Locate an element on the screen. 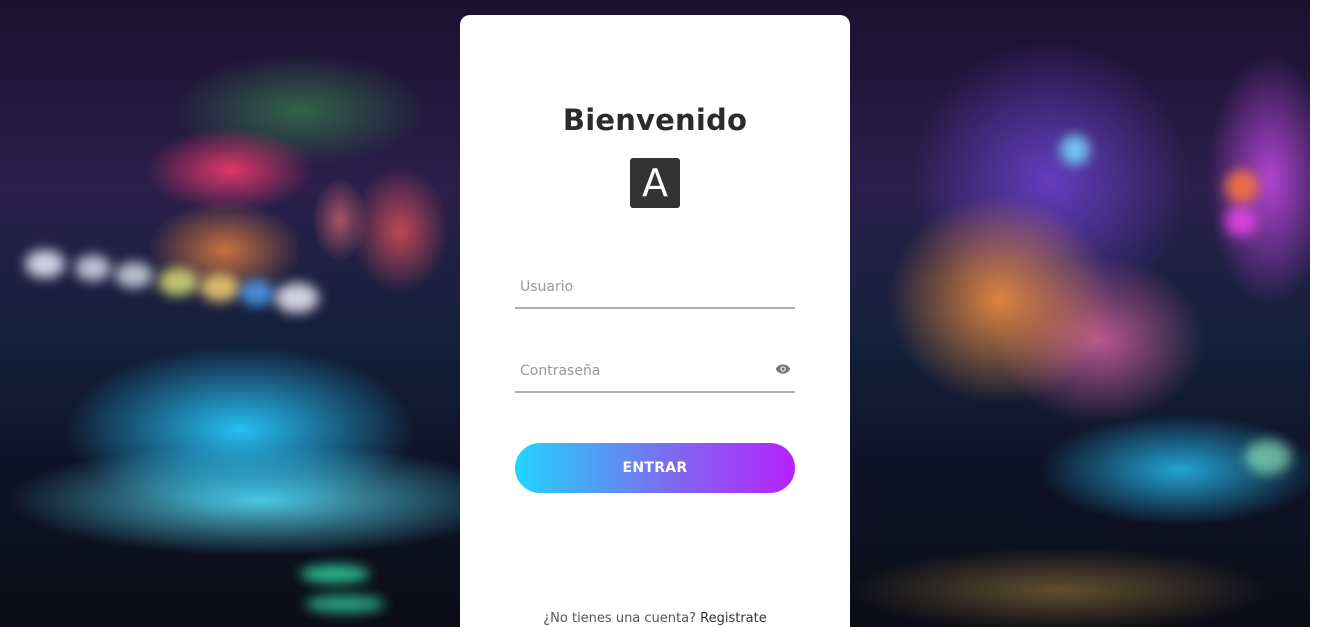 This screenshot has width=1325, height=627. username-field is located at coordinates (655, 288).